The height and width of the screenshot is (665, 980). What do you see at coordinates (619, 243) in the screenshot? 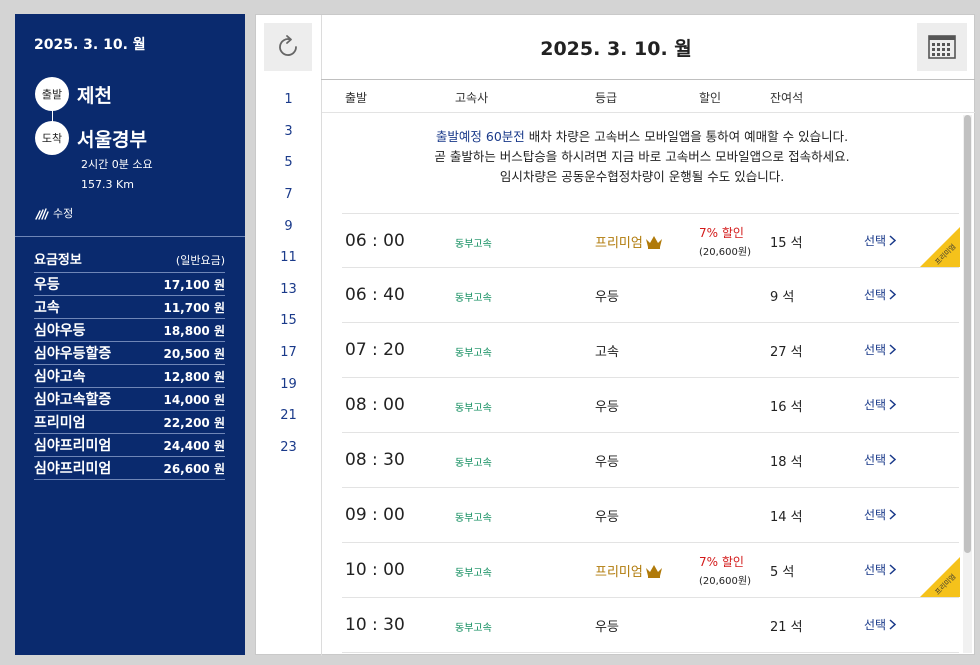
I see `grade-label: 프리미엄` at bounding box center [619, 243].